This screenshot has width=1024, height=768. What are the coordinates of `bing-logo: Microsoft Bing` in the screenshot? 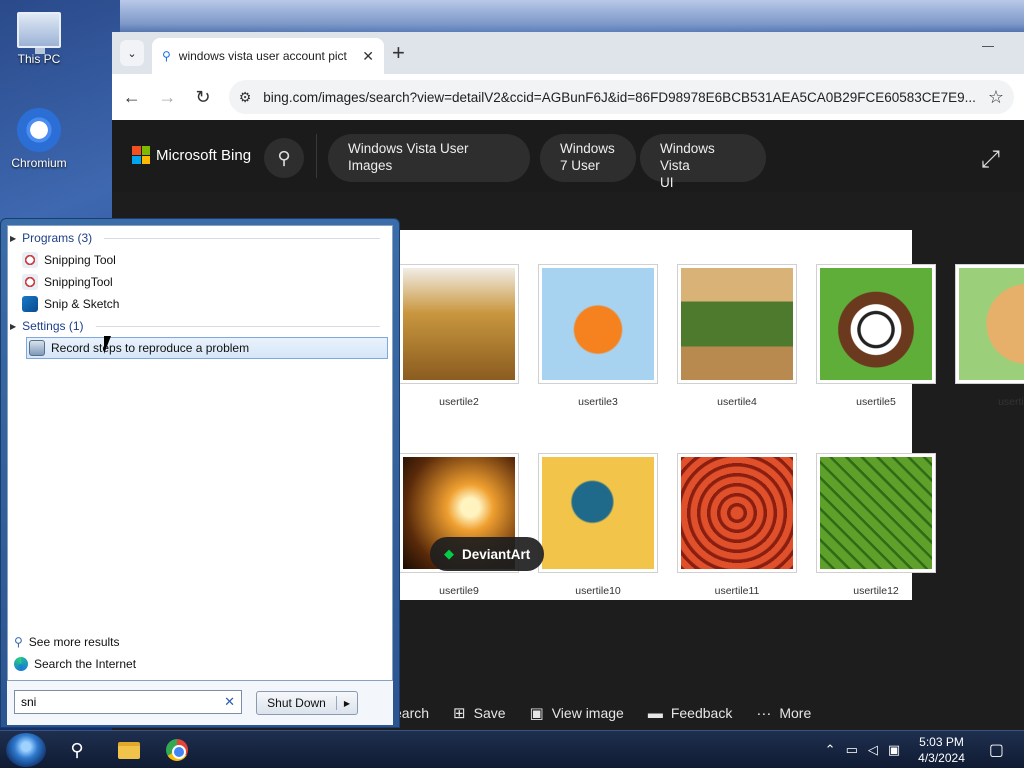 It's located at (191, 155).